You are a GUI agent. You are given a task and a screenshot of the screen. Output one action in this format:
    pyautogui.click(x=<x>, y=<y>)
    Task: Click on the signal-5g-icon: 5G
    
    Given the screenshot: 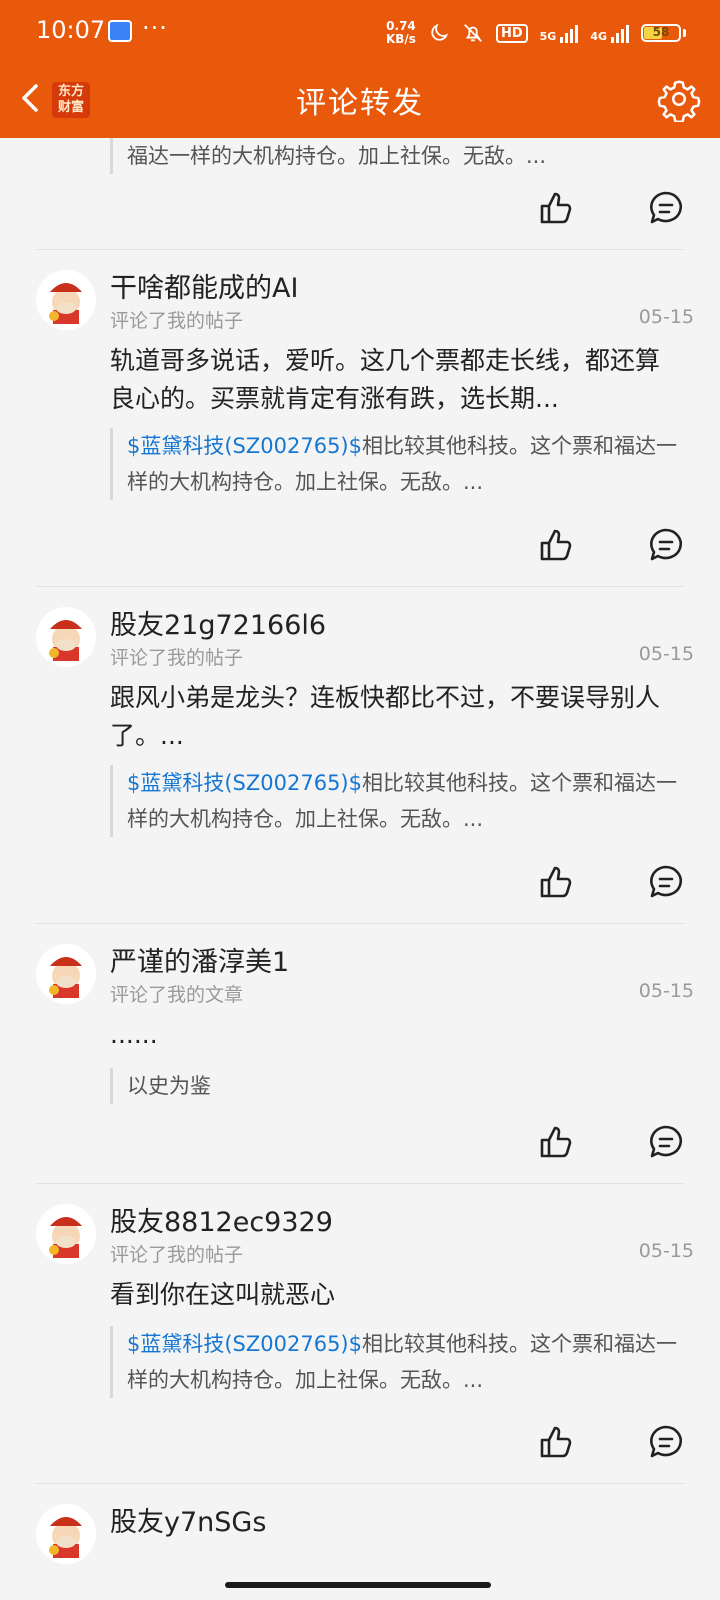 What is the action you would take?
    pyautogui.click(x=559, y=33)
    